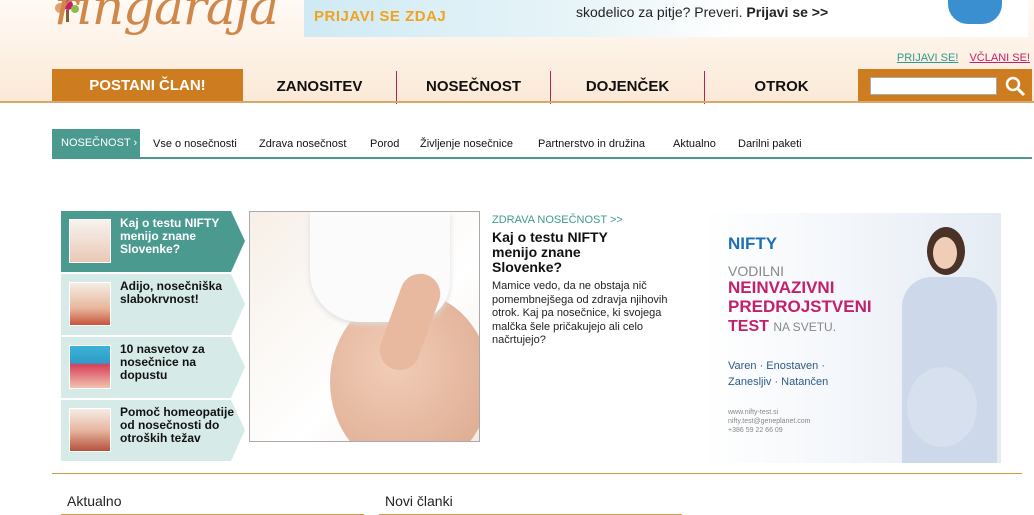  Describe the element at coordinates (466, 143) in the screenshot. I see `subnav-item-zivljenje: Življenje nosečnice` at that location.